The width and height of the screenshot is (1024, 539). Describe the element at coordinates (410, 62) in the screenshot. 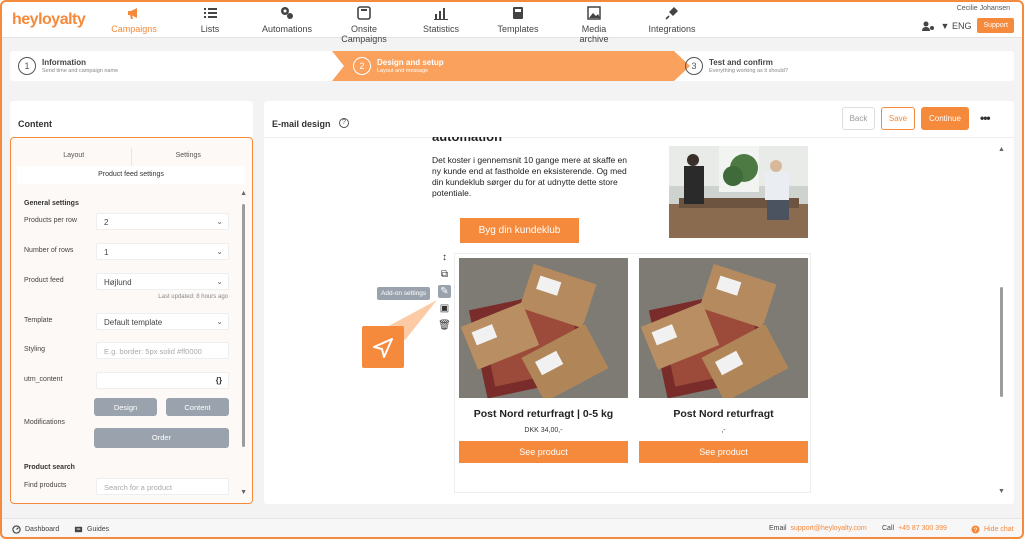

I see `step-title: Design and setup` at that location.